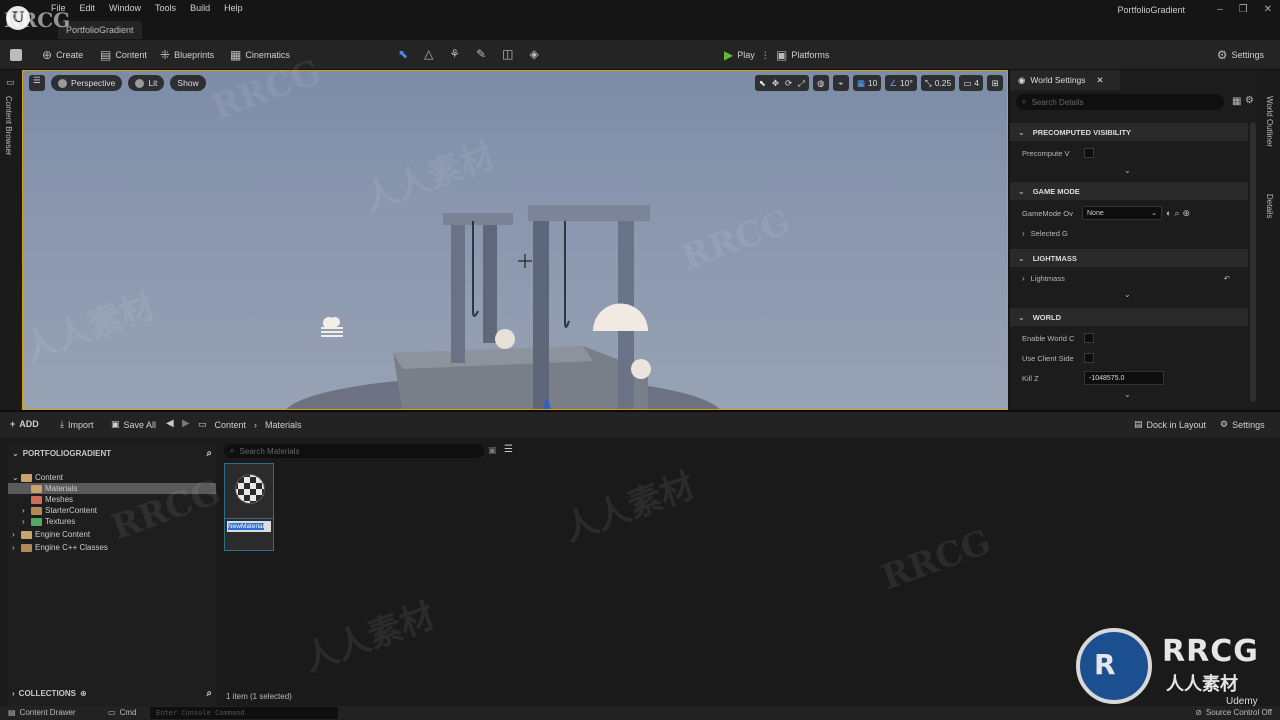 The image size is (1280, 720). What do you see at coordinates (481, 54) in the screenshot?
I see `paint-mode-icon: ✎` at bounding box center [481, 54].